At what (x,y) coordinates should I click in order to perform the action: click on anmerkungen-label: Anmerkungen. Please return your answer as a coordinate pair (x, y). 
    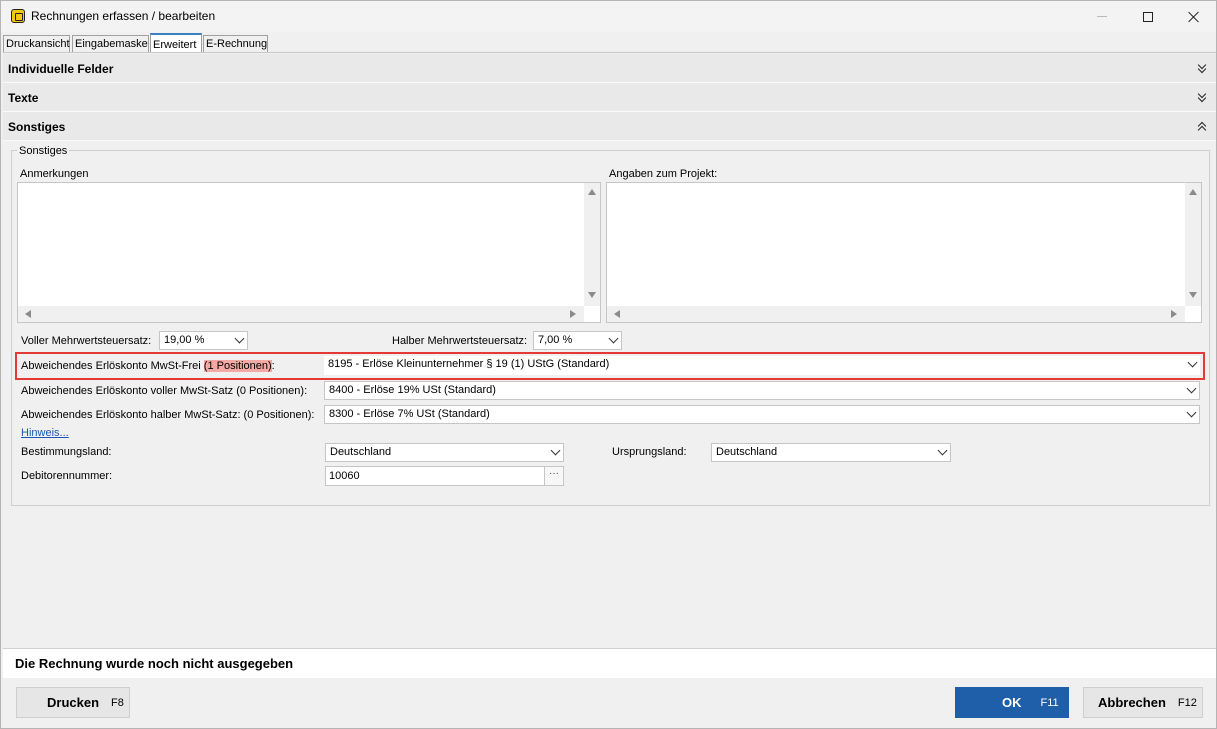
    Looking at the image, I should click on (54, 174).